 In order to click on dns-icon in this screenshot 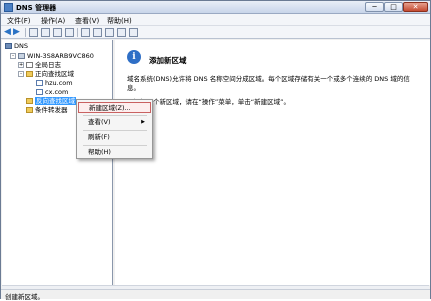, I will do `click(8, 46)`.